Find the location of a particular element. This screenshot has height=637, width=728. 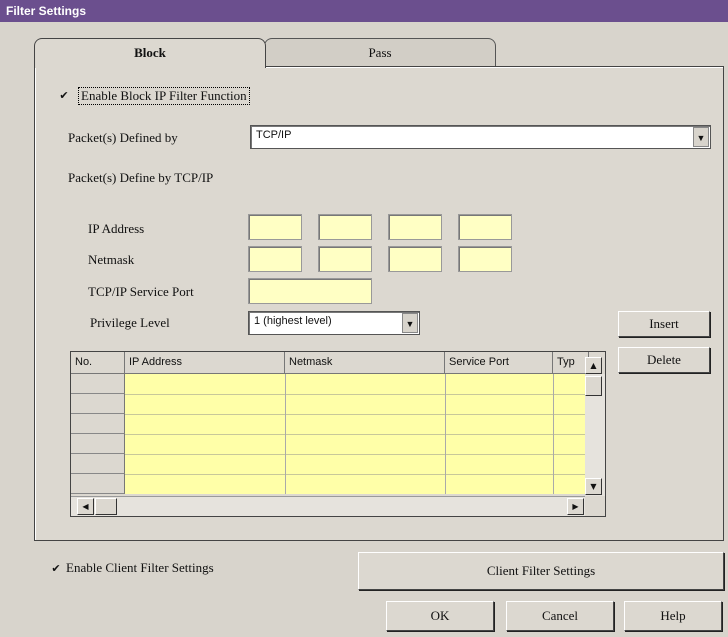

ip-address-label: IP Address is located at coordinates (116, 228).